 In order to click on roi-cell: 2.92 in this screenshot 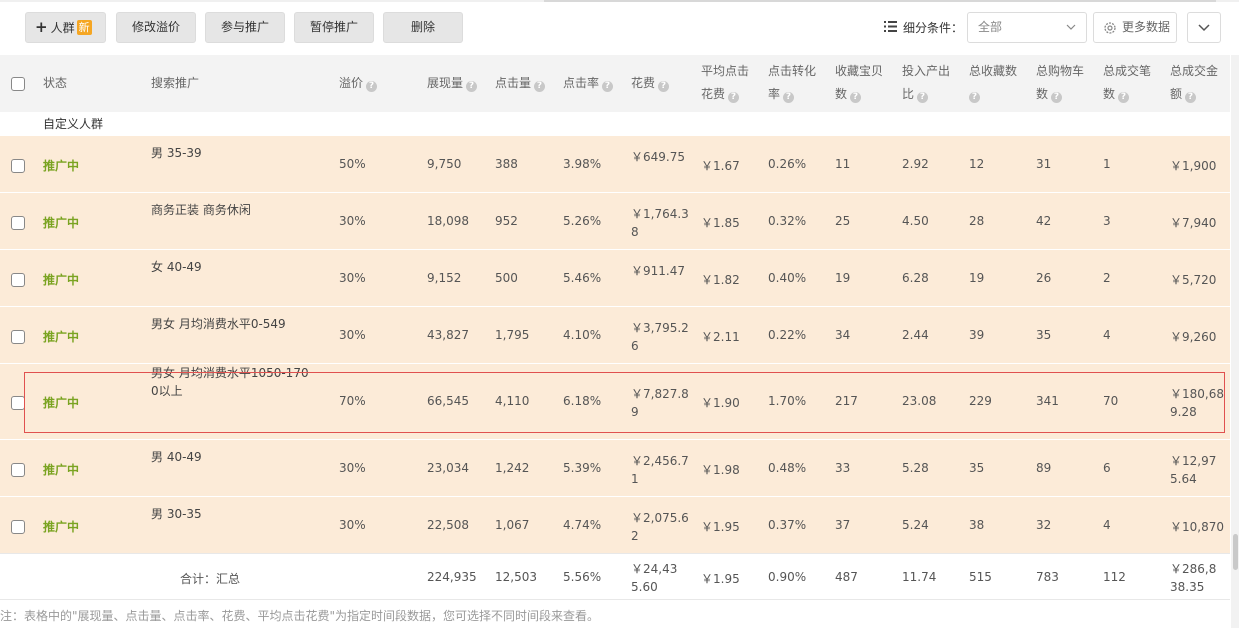, I will do `click(915, 164)`.